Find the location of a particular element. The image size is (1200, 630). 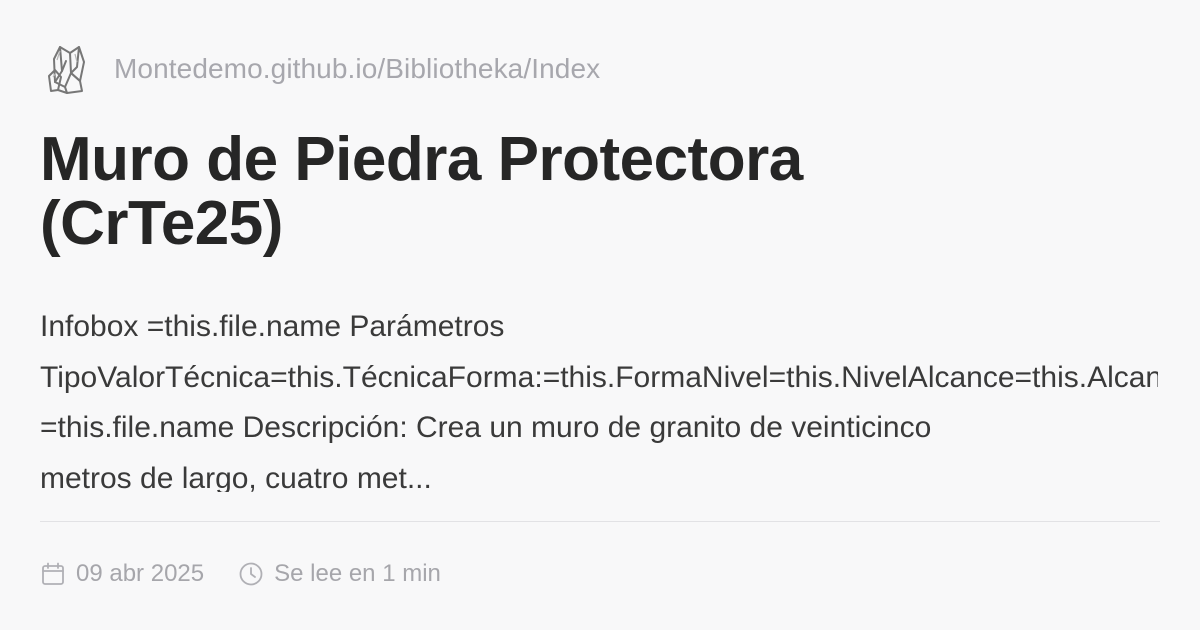

excerpt-line: Infobox =this.file.name Parámetros is located at coordinates (272, 326).